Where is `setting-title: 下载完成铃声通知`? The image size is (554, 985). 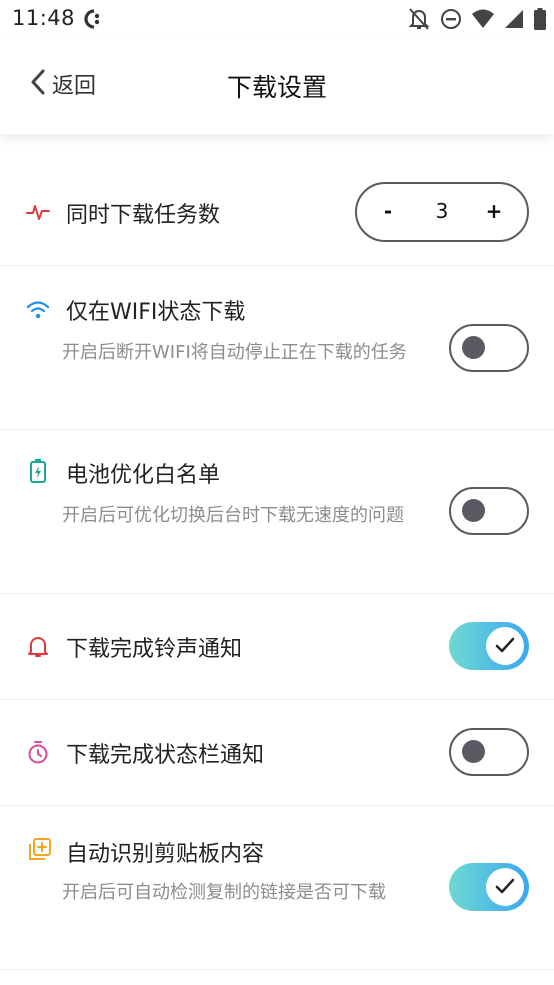 setting-title: 下载完成铃声通知 is located at coordinates (154, 649).